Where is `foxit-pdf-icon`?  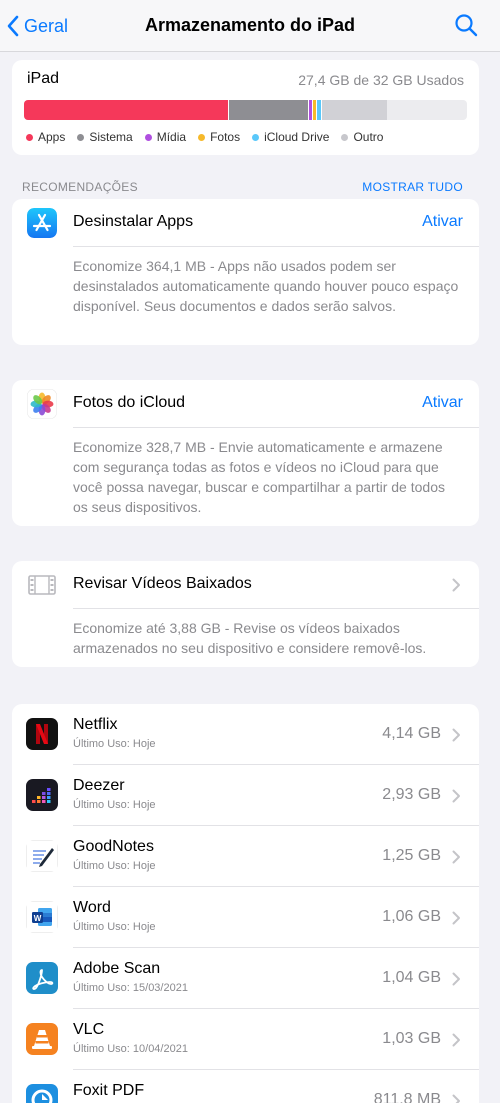
foxit-pdf-icon is located at coordinates (42, 1093).